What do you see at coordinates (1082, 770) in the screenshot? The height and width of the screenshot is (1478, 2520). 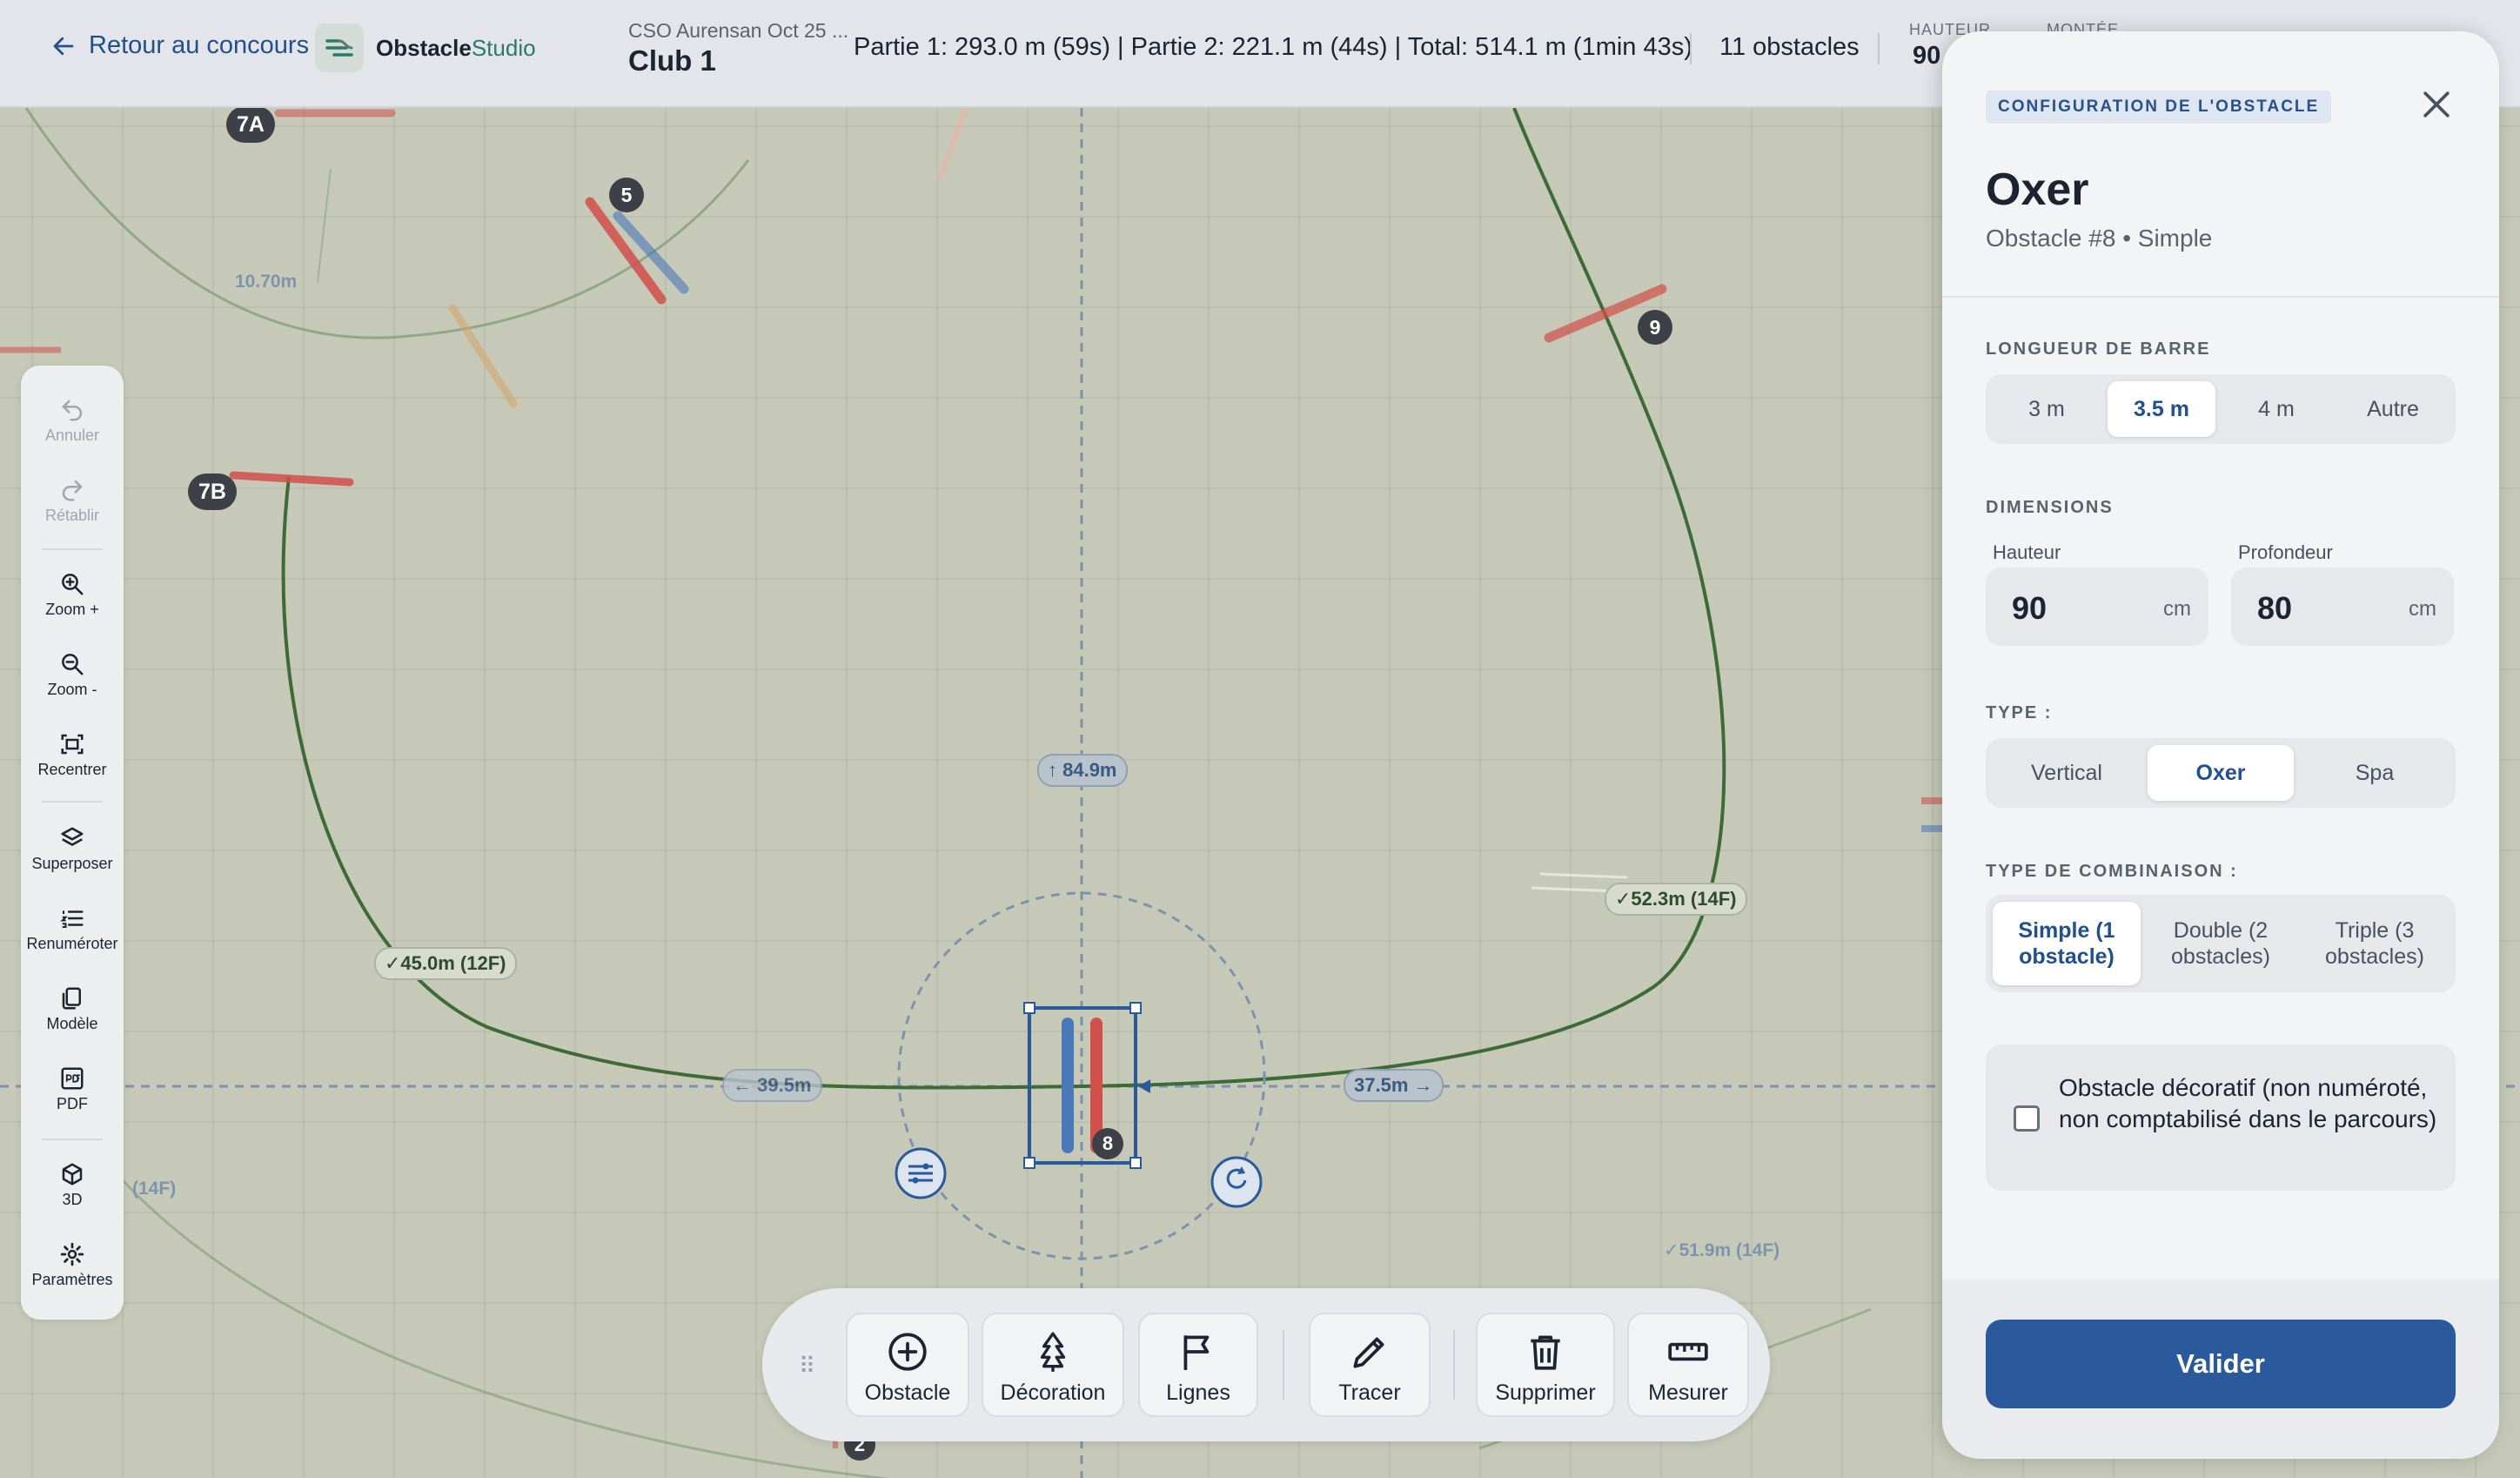 I see `distance-label: ↑ 84.9m` at bounding box center [1082, 770].